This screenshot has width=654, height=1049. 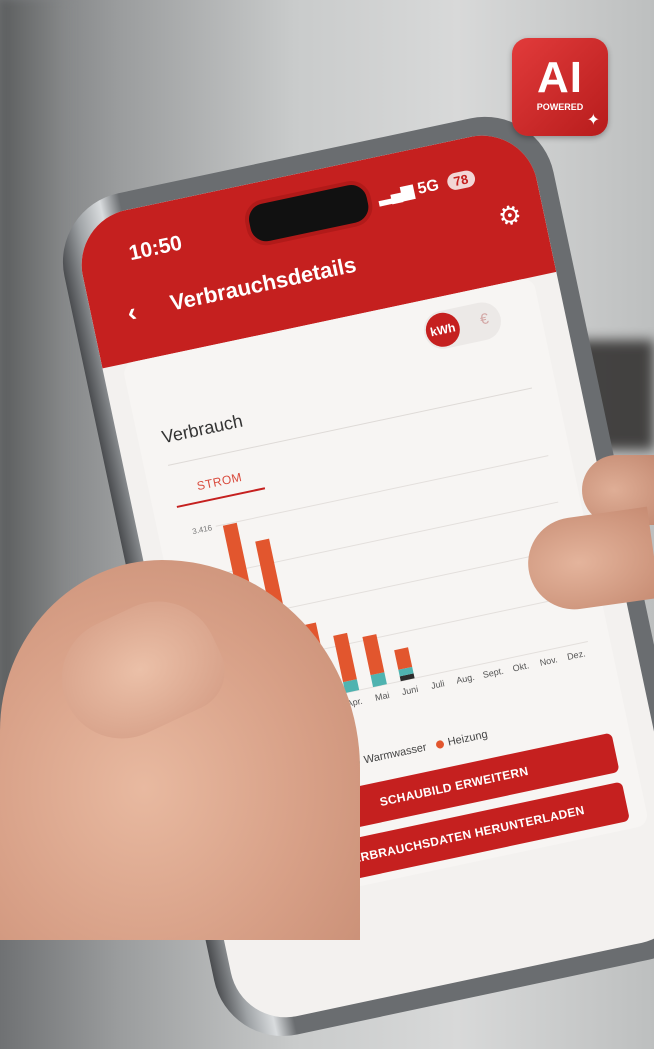 I want to click on x-tick-label: Dez., so click(x=576, y=655).